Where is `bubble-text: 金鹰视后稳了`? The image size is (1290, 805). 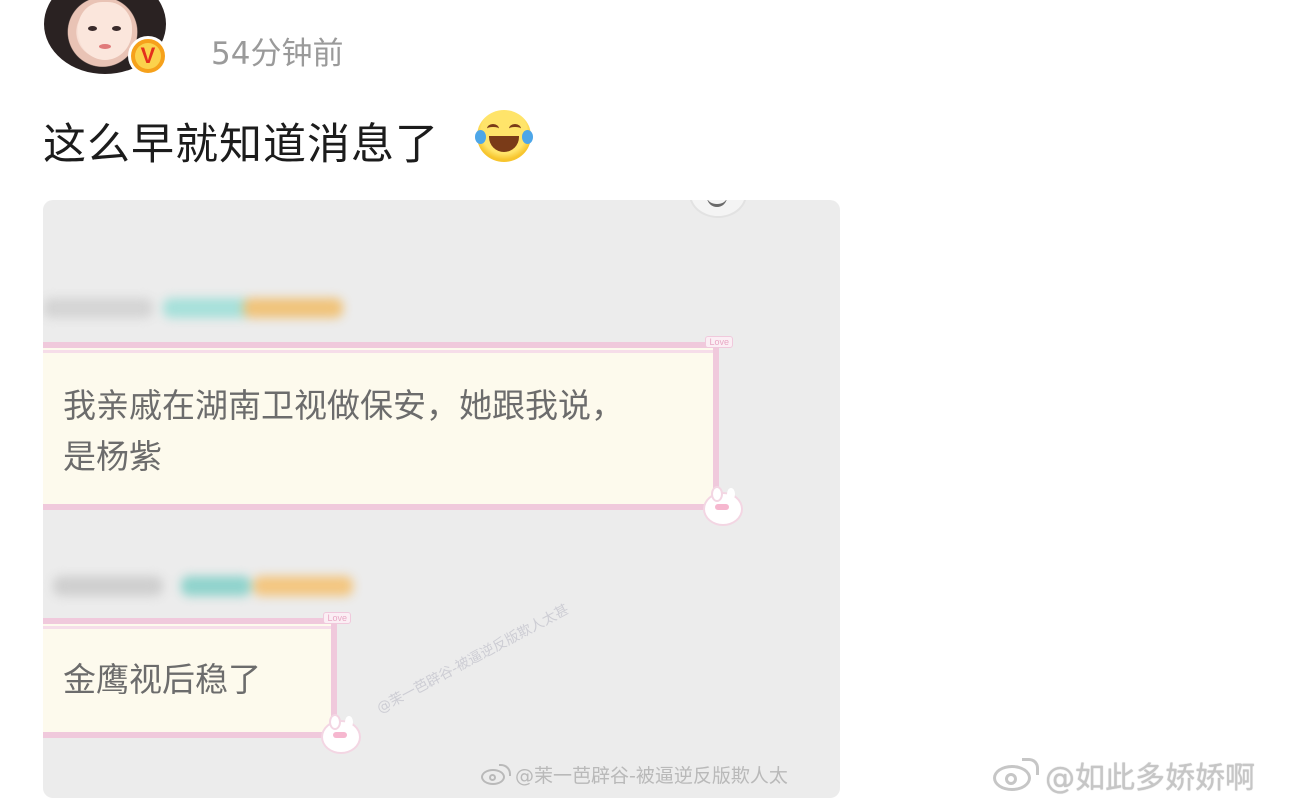 bubble-text: 金鹰视后稳了 is located at coordinates (162, 679).